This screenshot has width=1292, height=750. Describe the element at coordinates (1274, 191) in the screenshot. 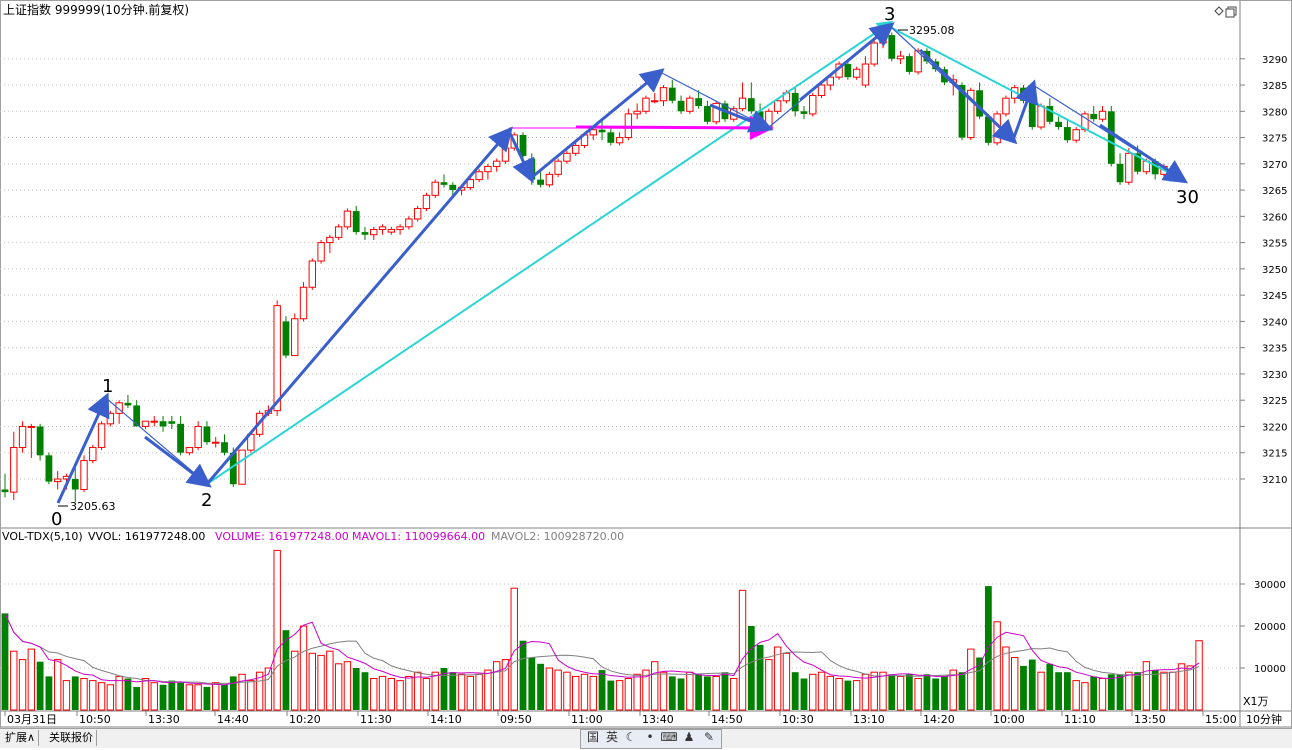

I see `price-tick-label: 3265` at that location.